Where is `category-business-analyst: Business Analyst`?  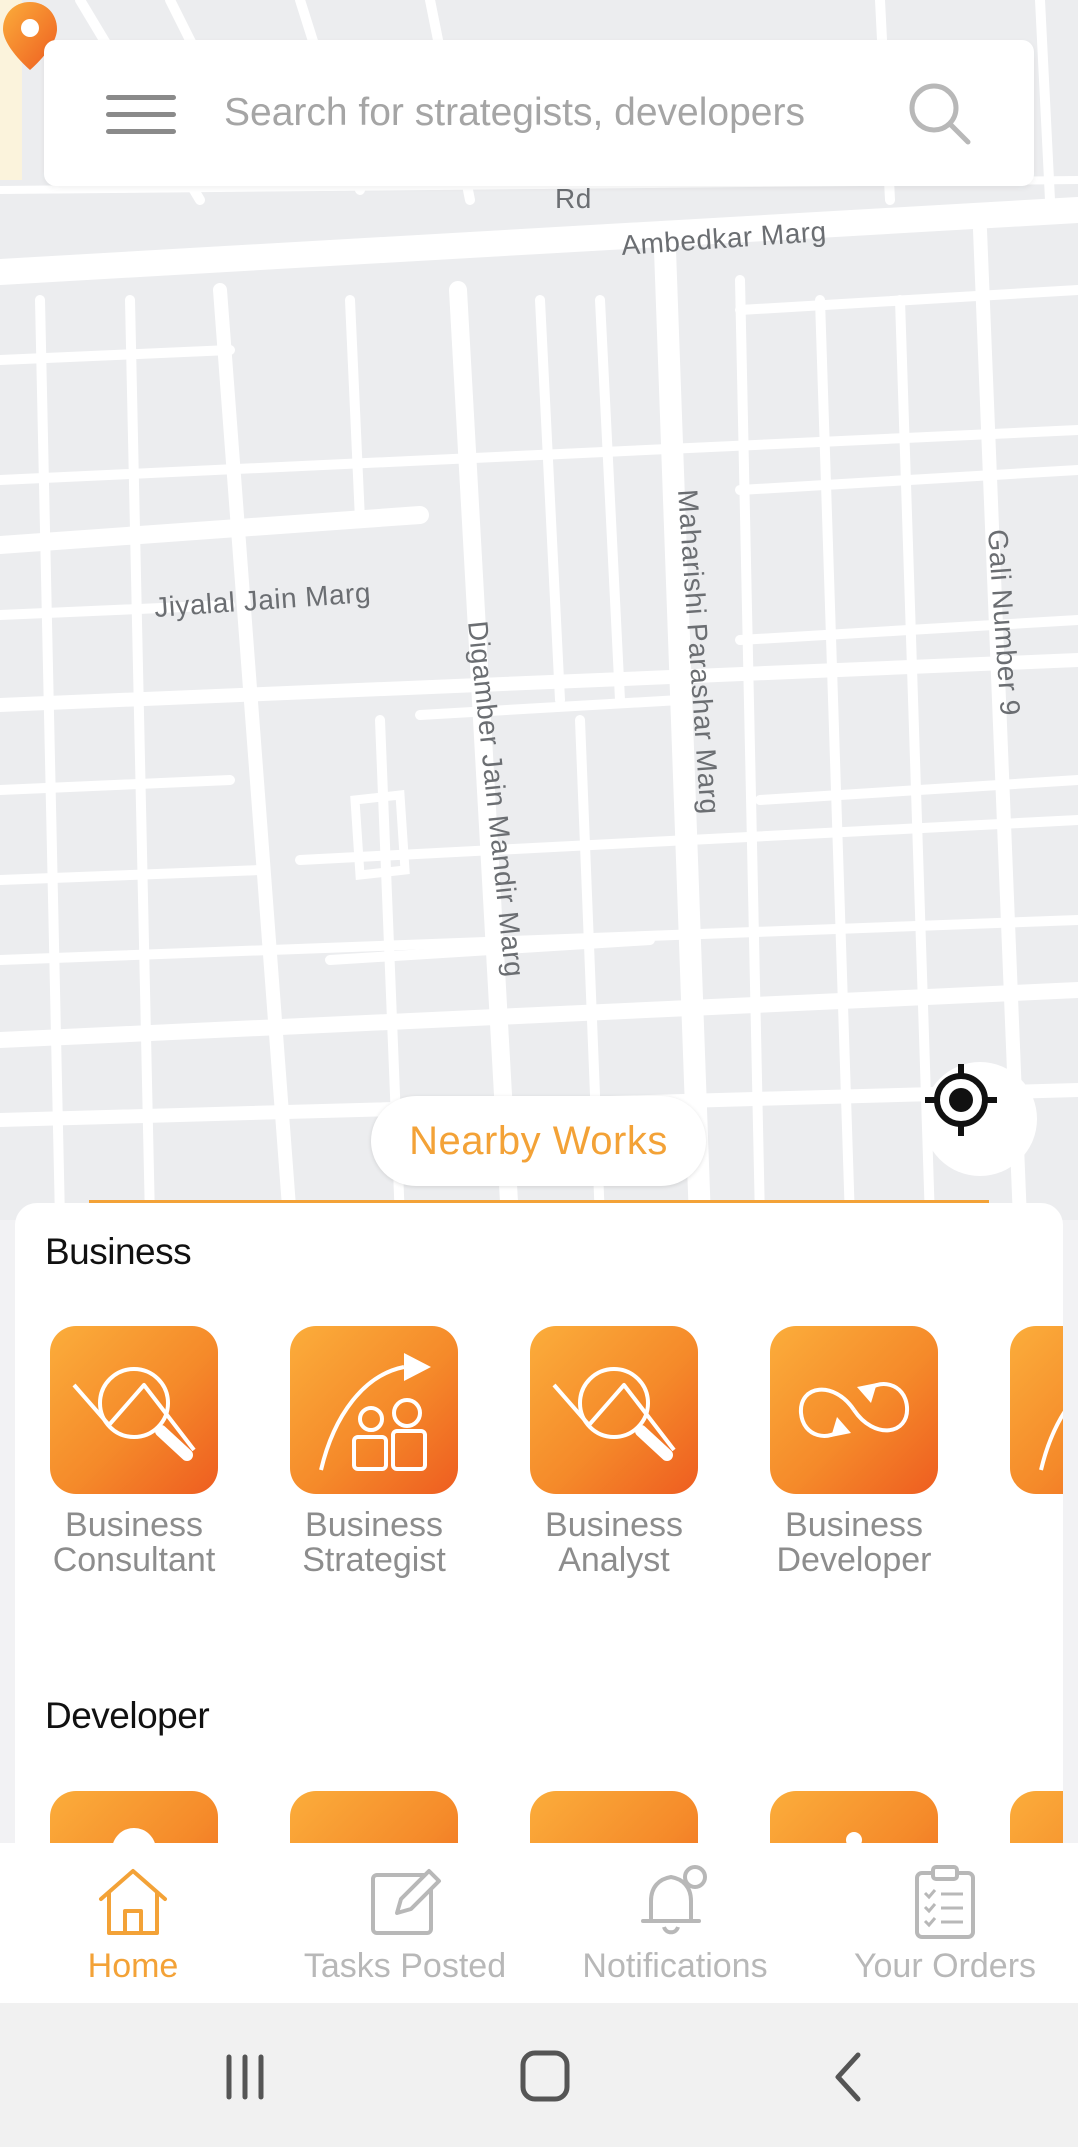 category-business-analyst: Business Analyst is located at coordinates (615, 1452).